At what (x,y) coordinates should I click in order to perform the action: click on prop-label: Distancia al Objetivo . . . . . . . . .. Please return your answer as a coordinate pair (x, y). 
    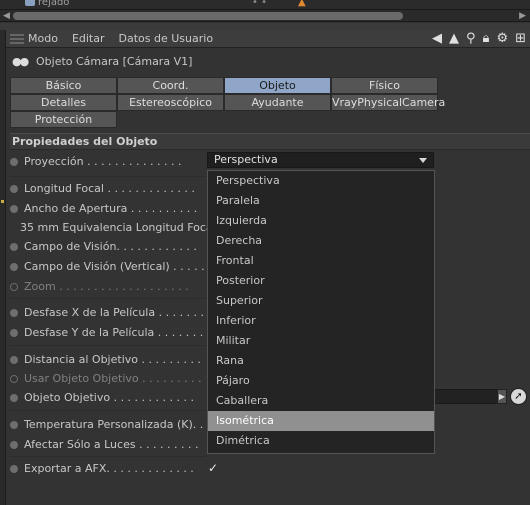
    Looking at the image, I should click on (112, 359).